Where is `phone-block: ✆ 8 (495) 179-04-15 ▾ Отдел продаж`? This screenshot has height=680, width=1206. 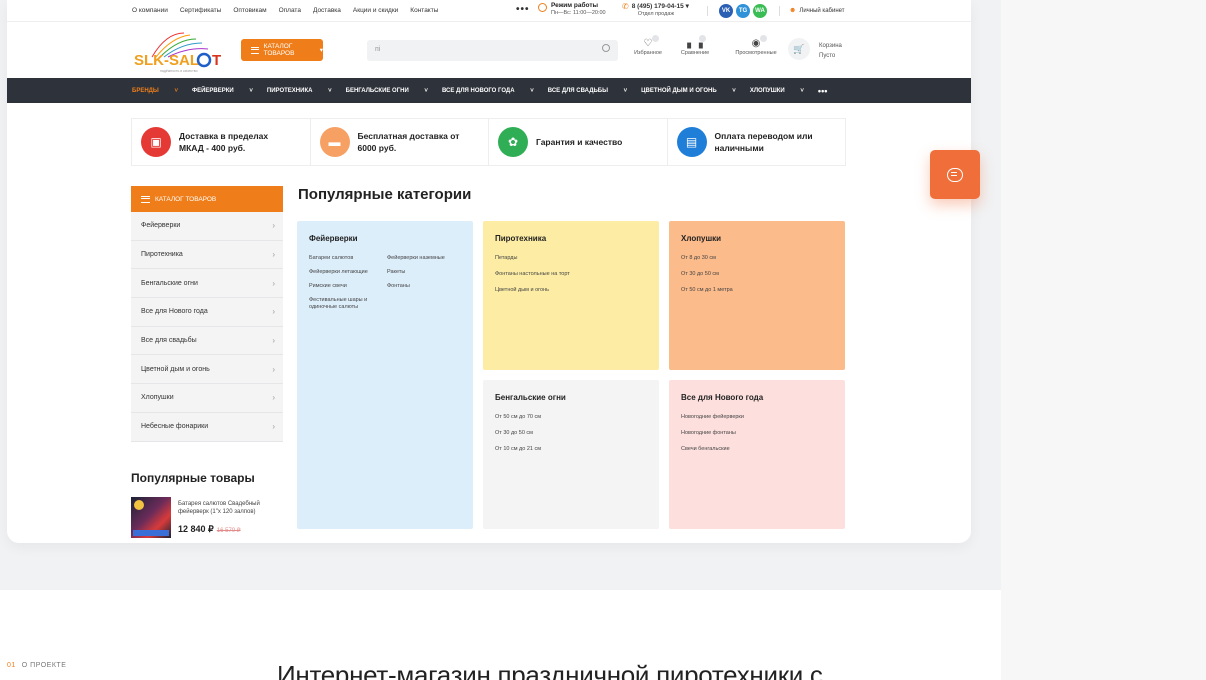
phone-block: ✆ 8 (495) 179-04-15 ▾ Отдел продаж is located at coordinates (655, 9).